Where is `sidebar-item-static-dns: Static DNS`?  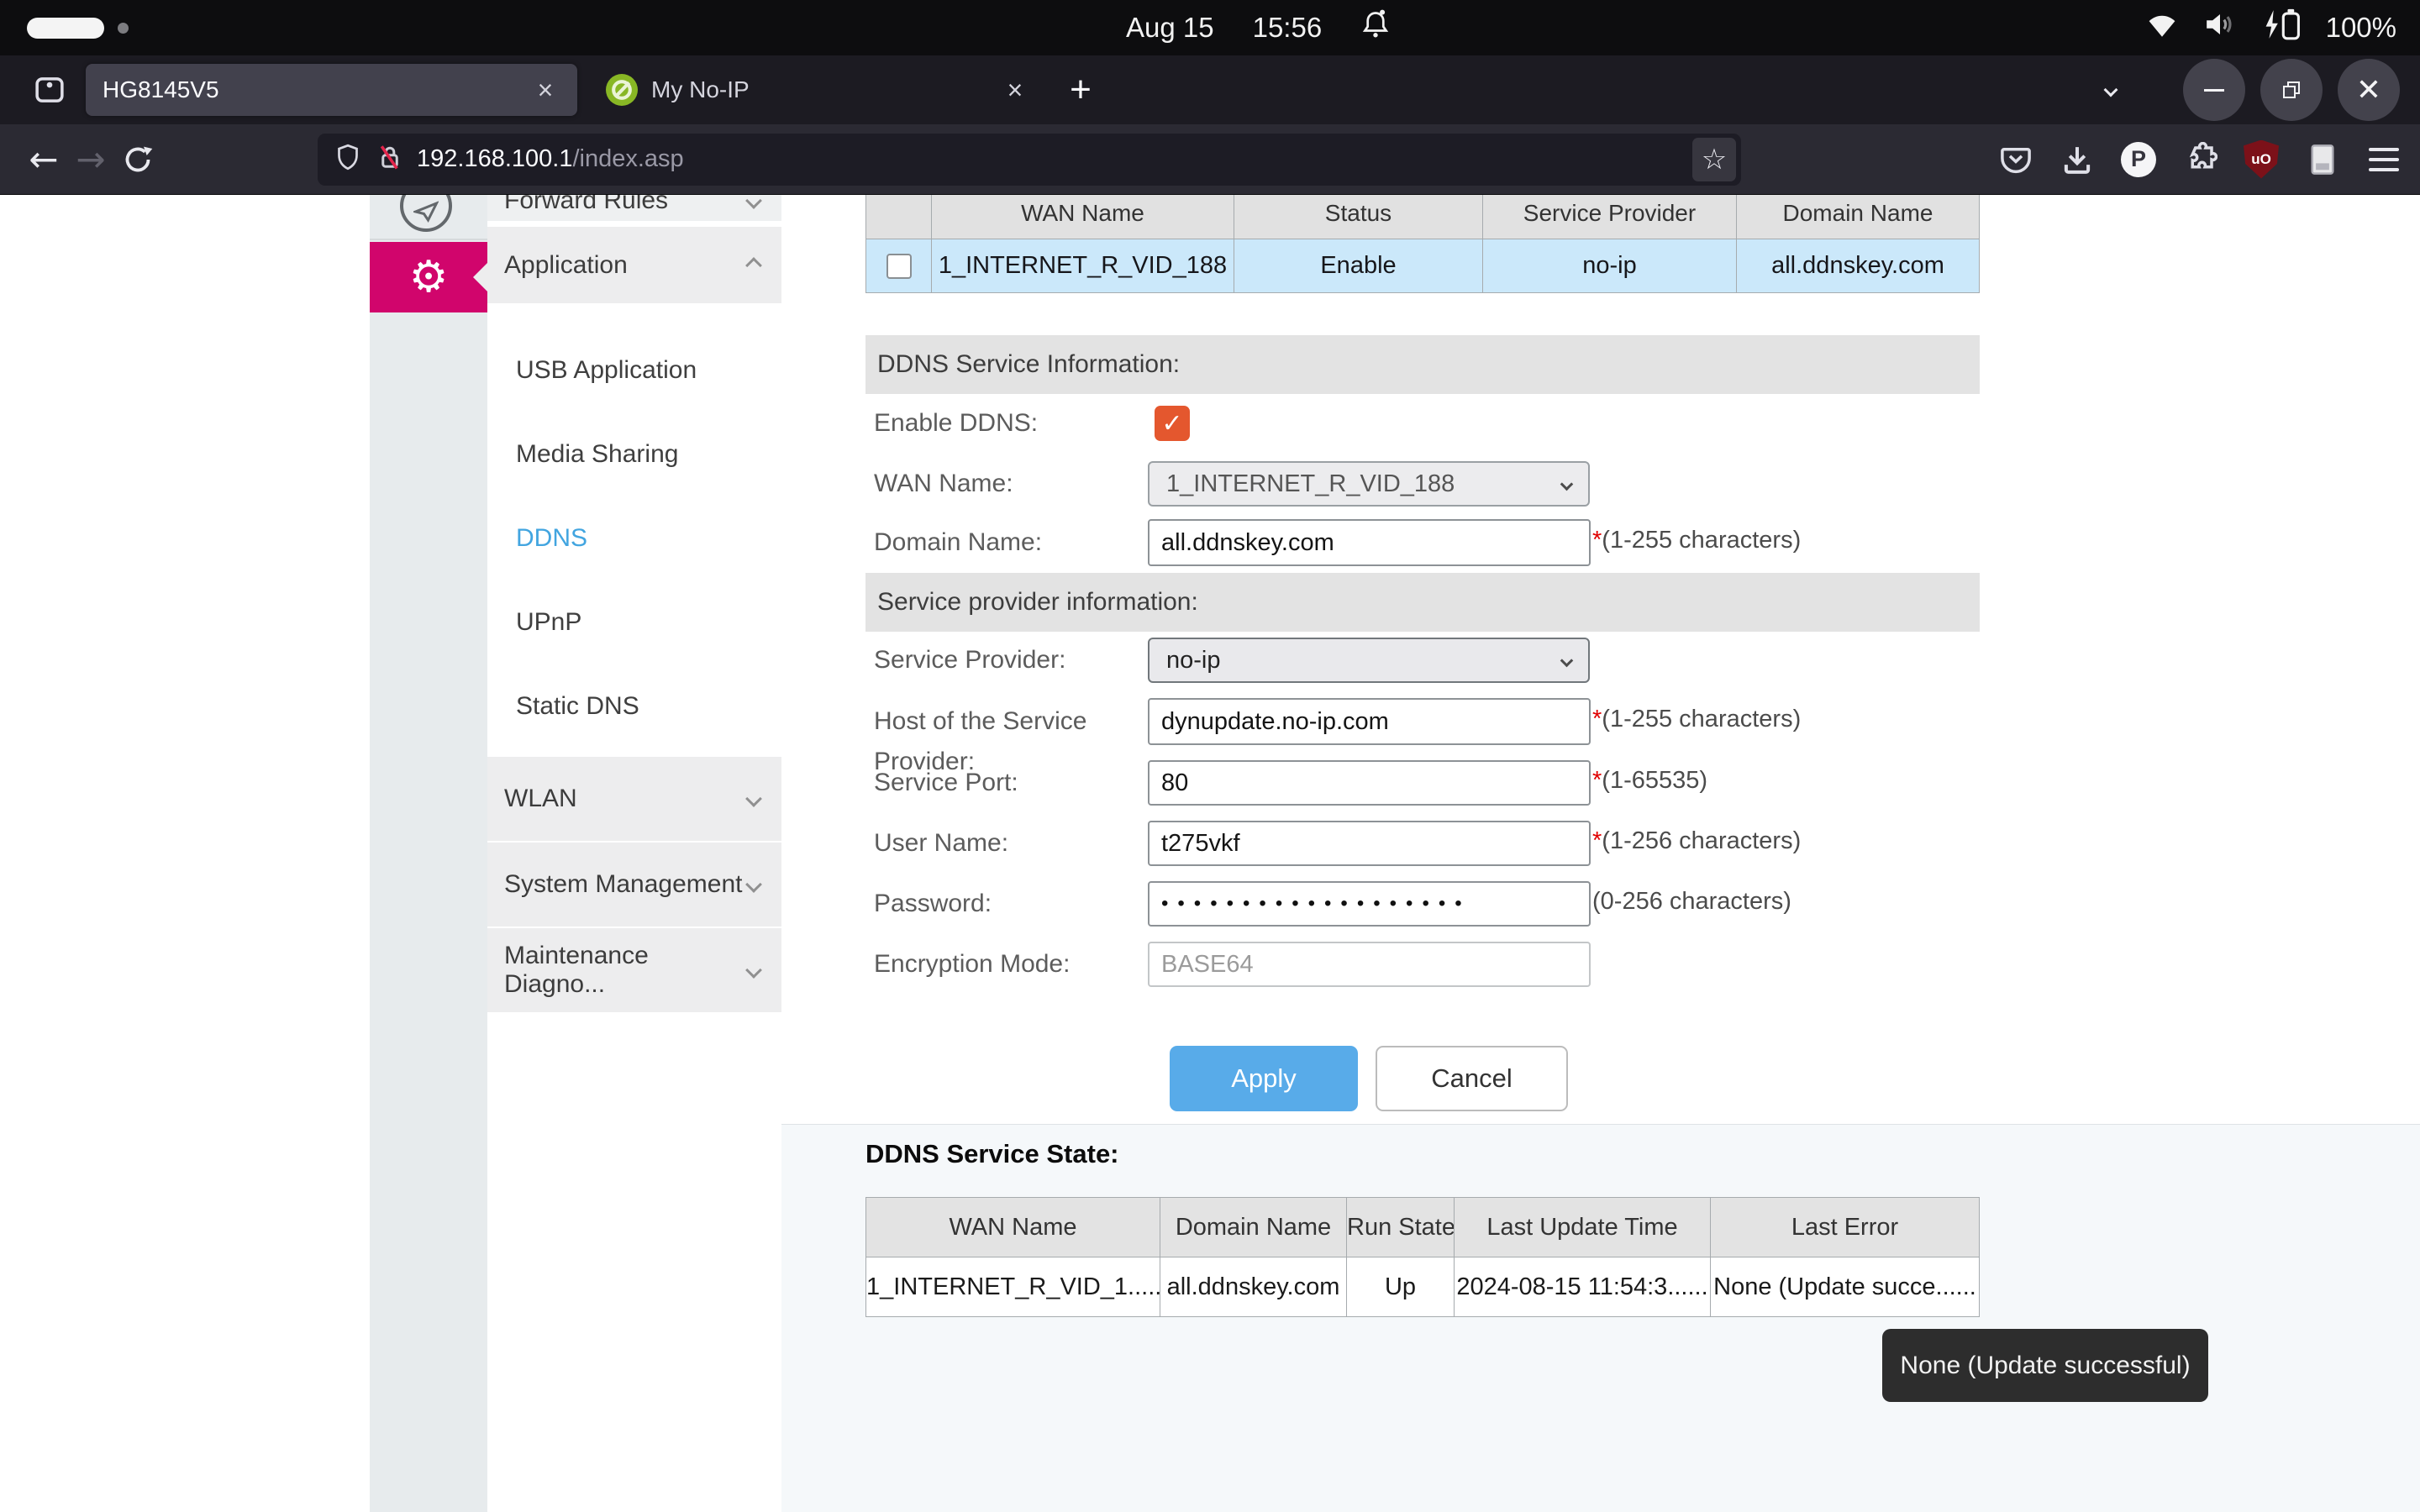 sidebar-item-static-dns: Static DNS is located at coordinates (634, 706).